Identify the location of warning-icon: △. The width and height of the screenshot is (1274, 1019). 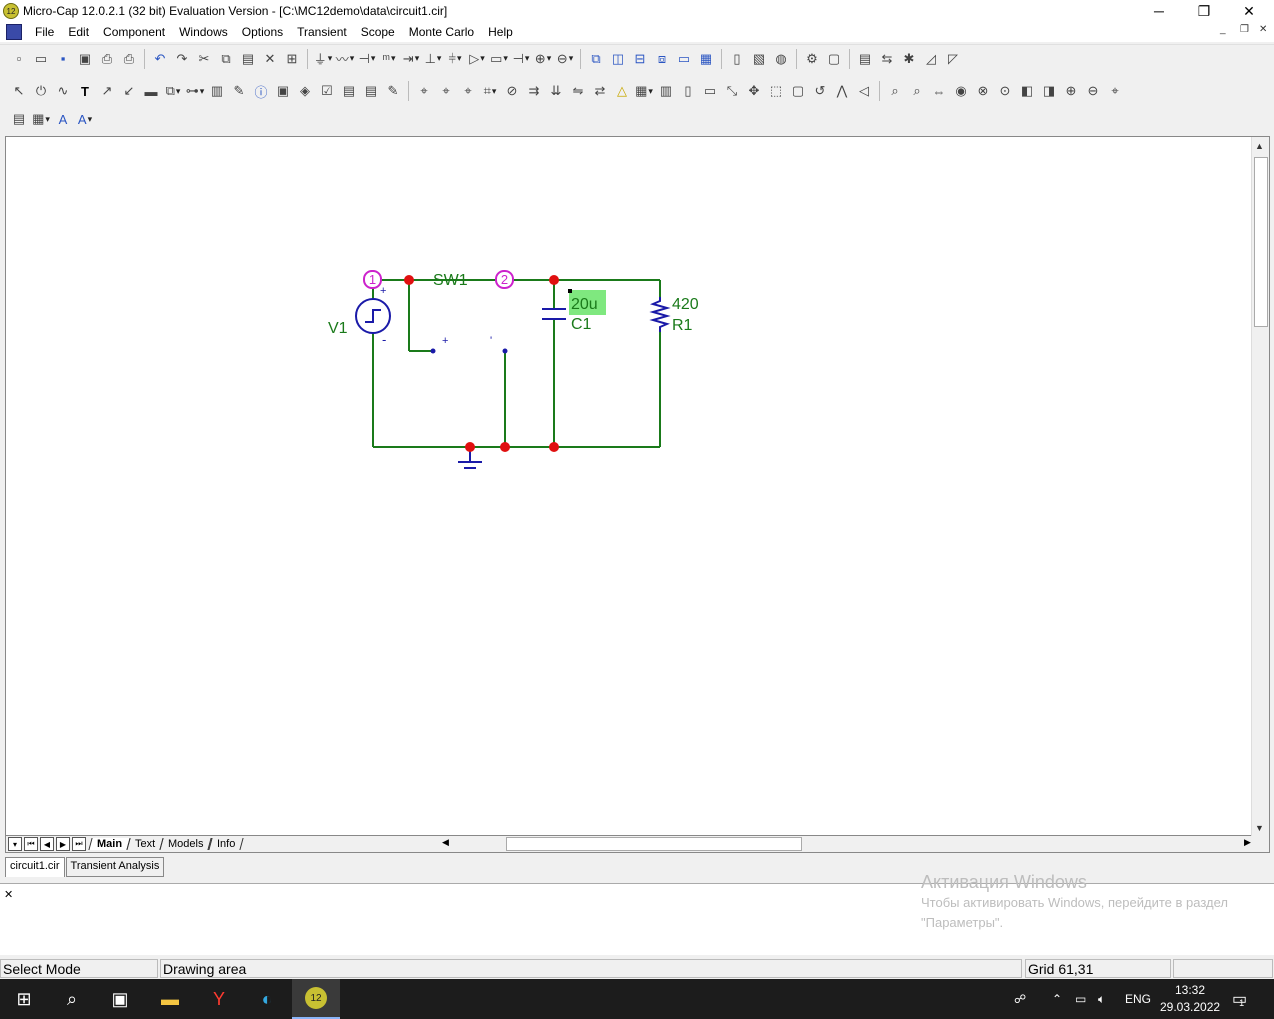
(622, 91).